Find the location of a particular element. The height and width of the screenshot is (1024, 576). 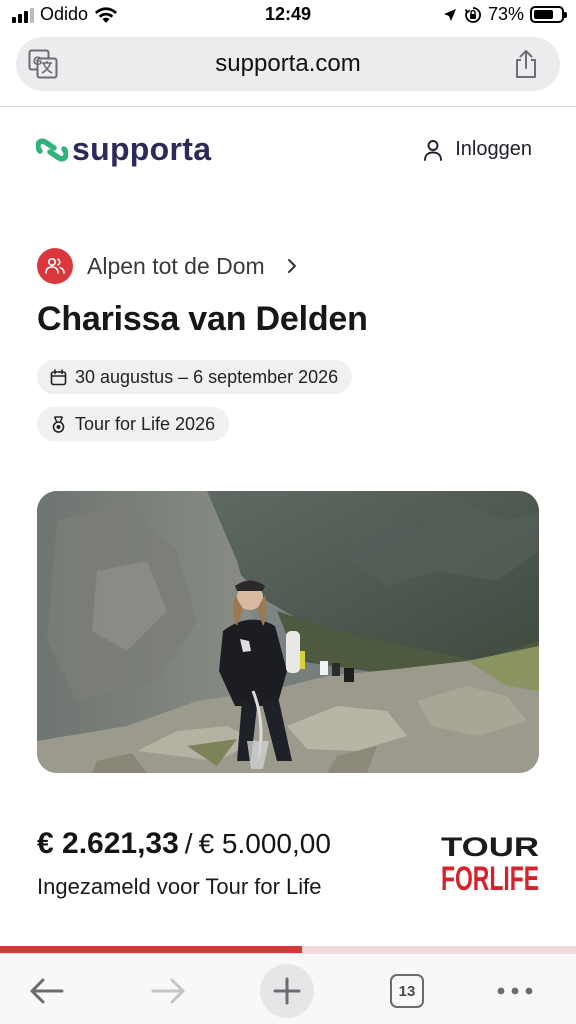

dates-text: 30 augustus – 6 september 2026 is located at coordinates (207, 376).